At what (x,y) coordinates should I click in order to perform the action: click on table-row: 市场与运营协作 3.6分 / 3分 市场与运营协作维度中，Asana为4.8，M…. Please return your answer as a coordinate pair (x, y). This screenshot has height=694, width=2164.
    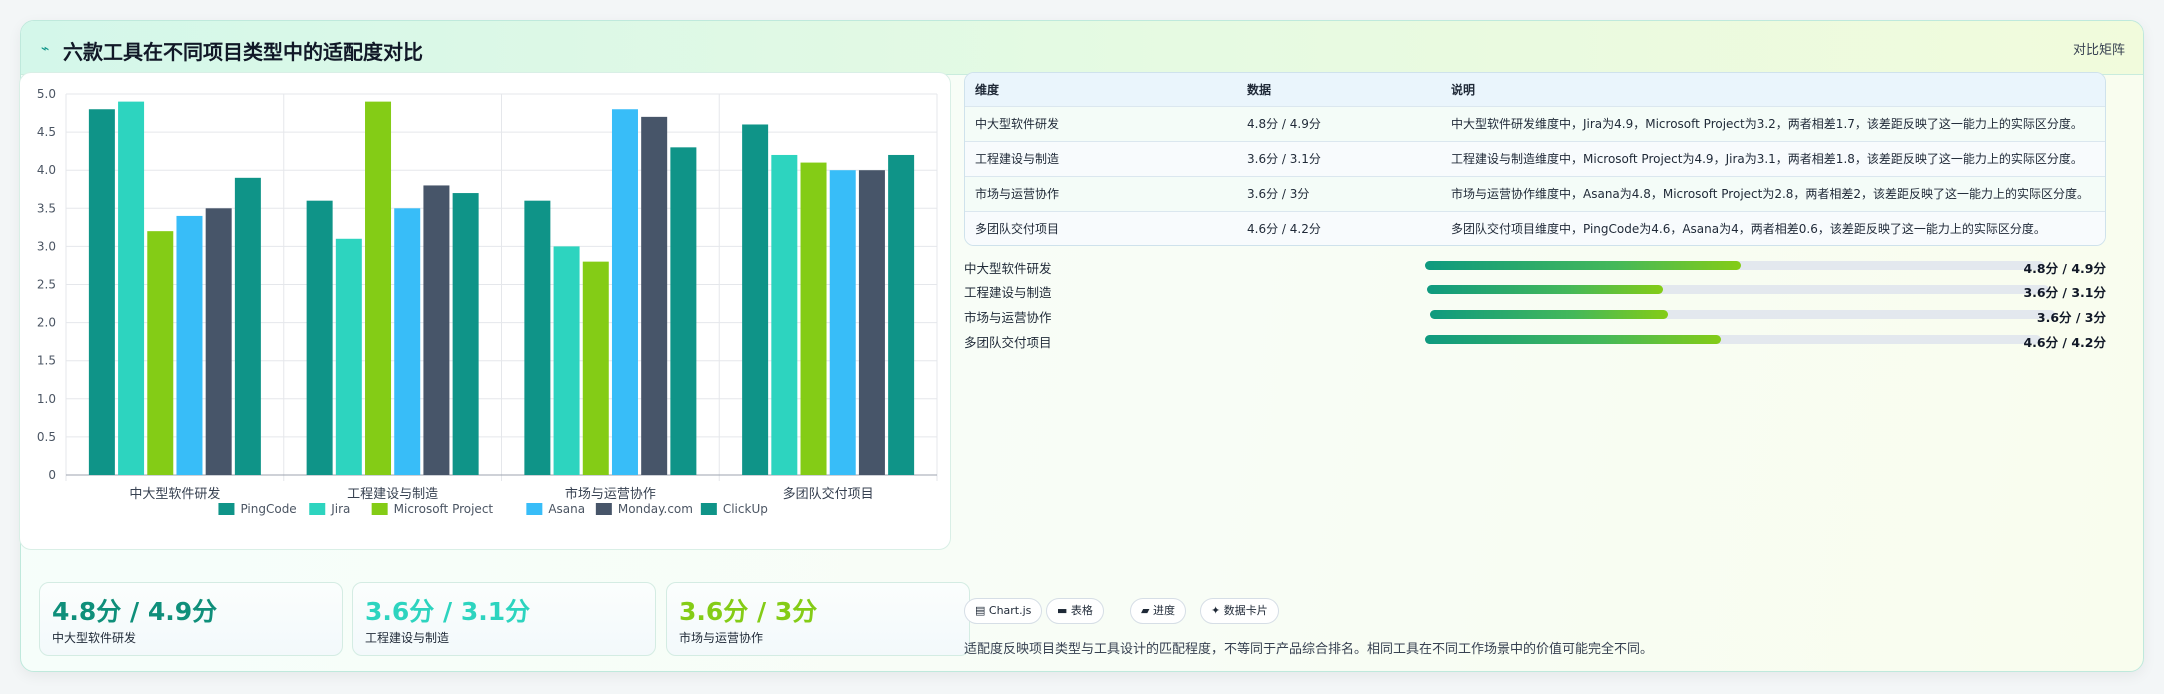
    Looking at the image, I should click on (1535, 193).